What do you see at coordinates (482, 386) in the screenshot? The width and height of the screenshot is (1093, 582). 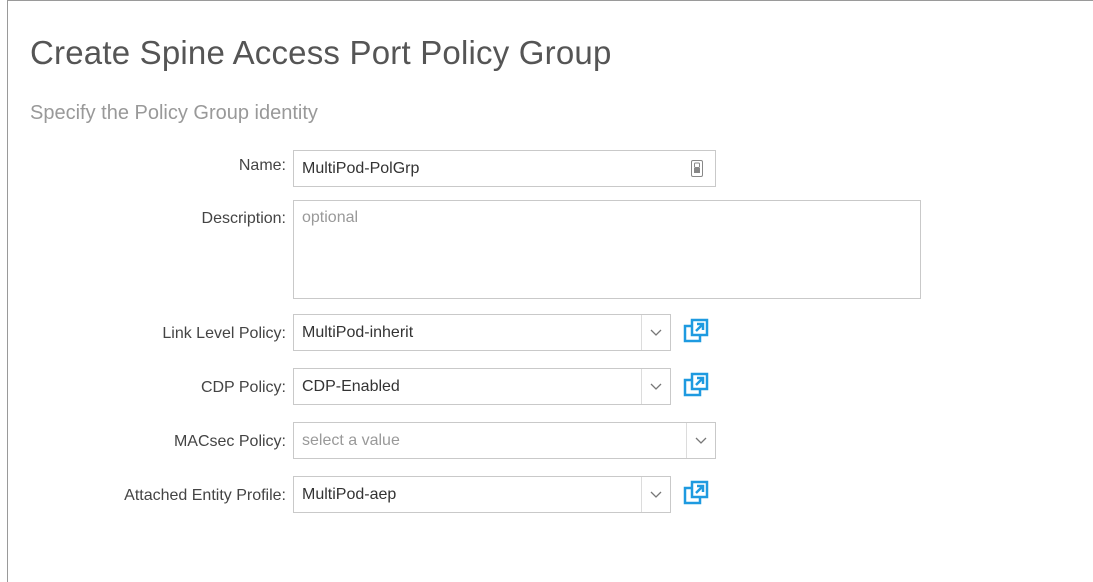 I see `cdp-policy-select: CDP-Enabled` at bounding box center [482, 386].